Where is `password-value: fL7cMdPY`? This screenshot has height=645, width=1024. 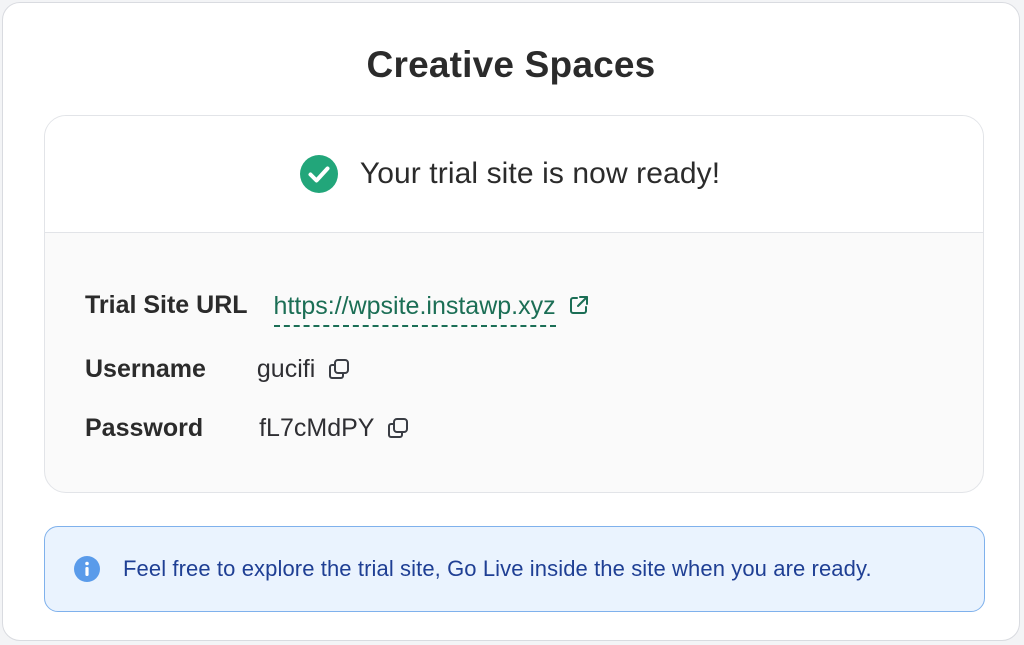
password-value: fL7cMdPY is located at coordinates (317, 427).